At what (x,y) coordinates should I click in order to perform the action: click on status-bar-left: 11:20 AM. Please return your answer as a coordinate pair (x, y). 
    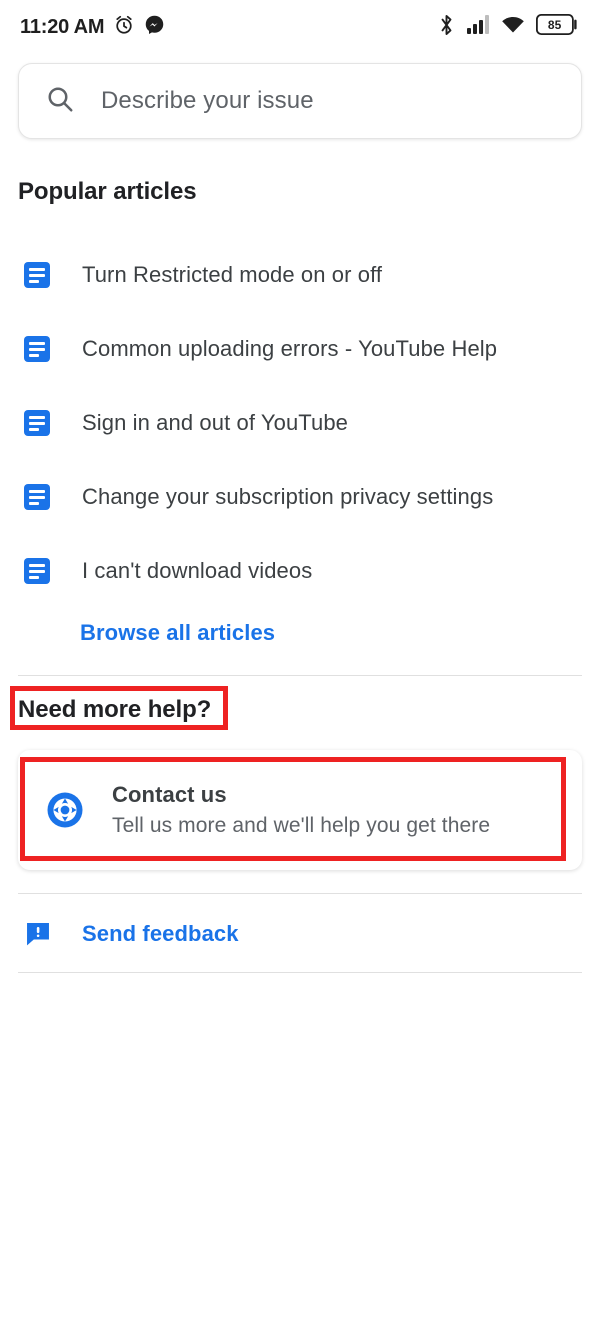
    Looking at the image, I should click on (92, 27).